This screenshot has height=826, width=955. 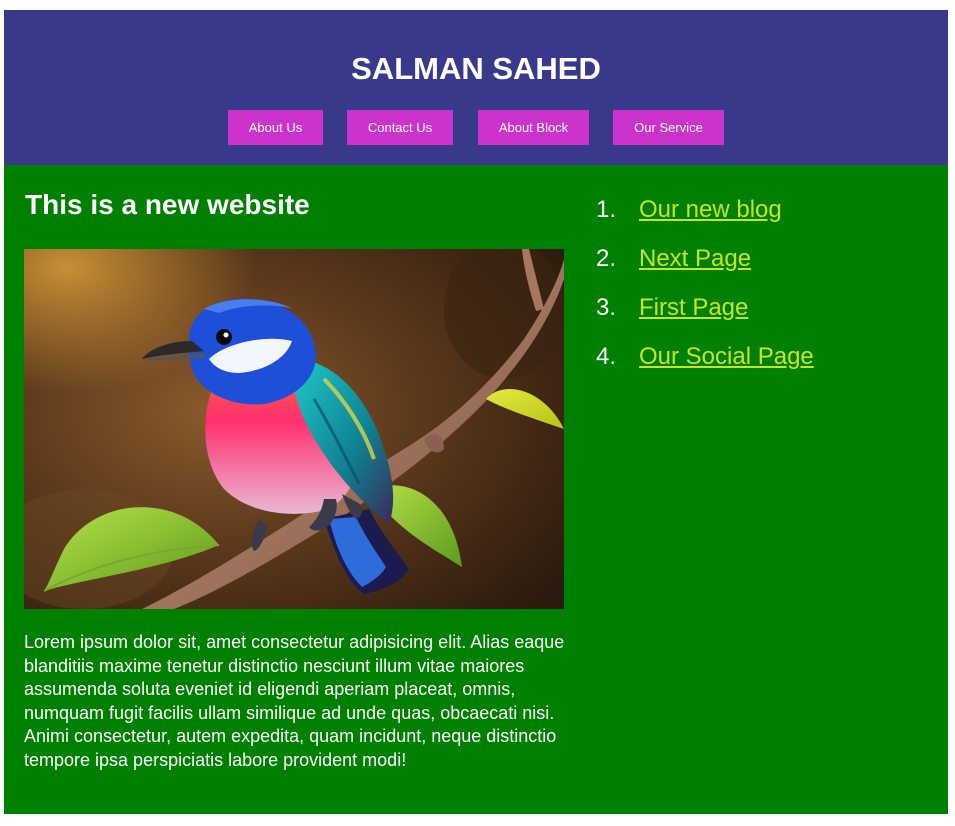 What do you see at coordinates (275, 127) in the screenshot?
I see `nav-about-us-button: About Us` at bounding box center [275, 127].